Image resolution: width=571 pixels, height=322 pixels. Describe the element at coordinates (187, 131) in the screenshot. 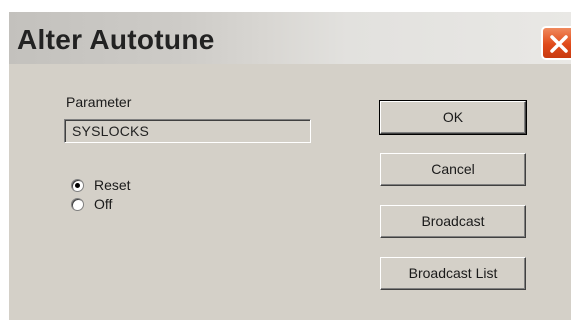

I see `parameter-field: SYSLOCKS` at that location.